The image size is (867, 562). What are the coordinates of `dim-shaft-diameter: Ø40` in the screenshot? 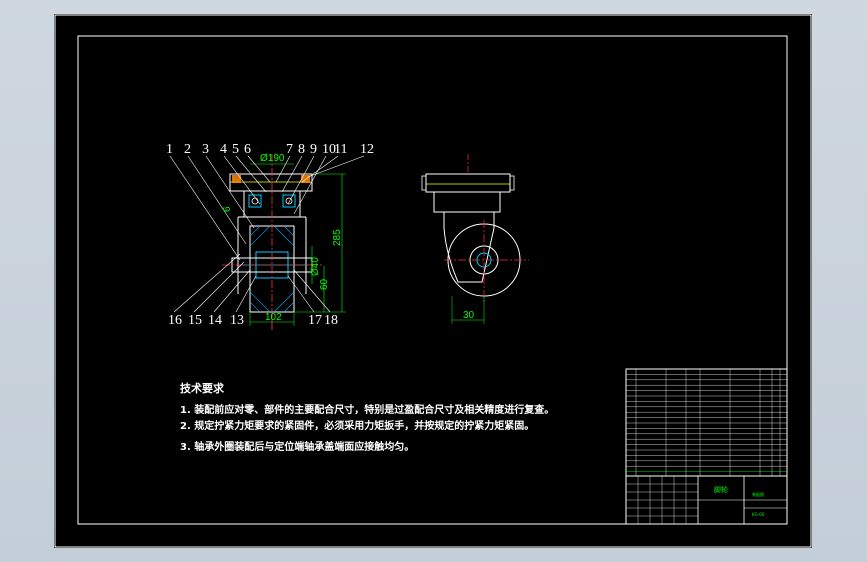 It's located at (315, 266).